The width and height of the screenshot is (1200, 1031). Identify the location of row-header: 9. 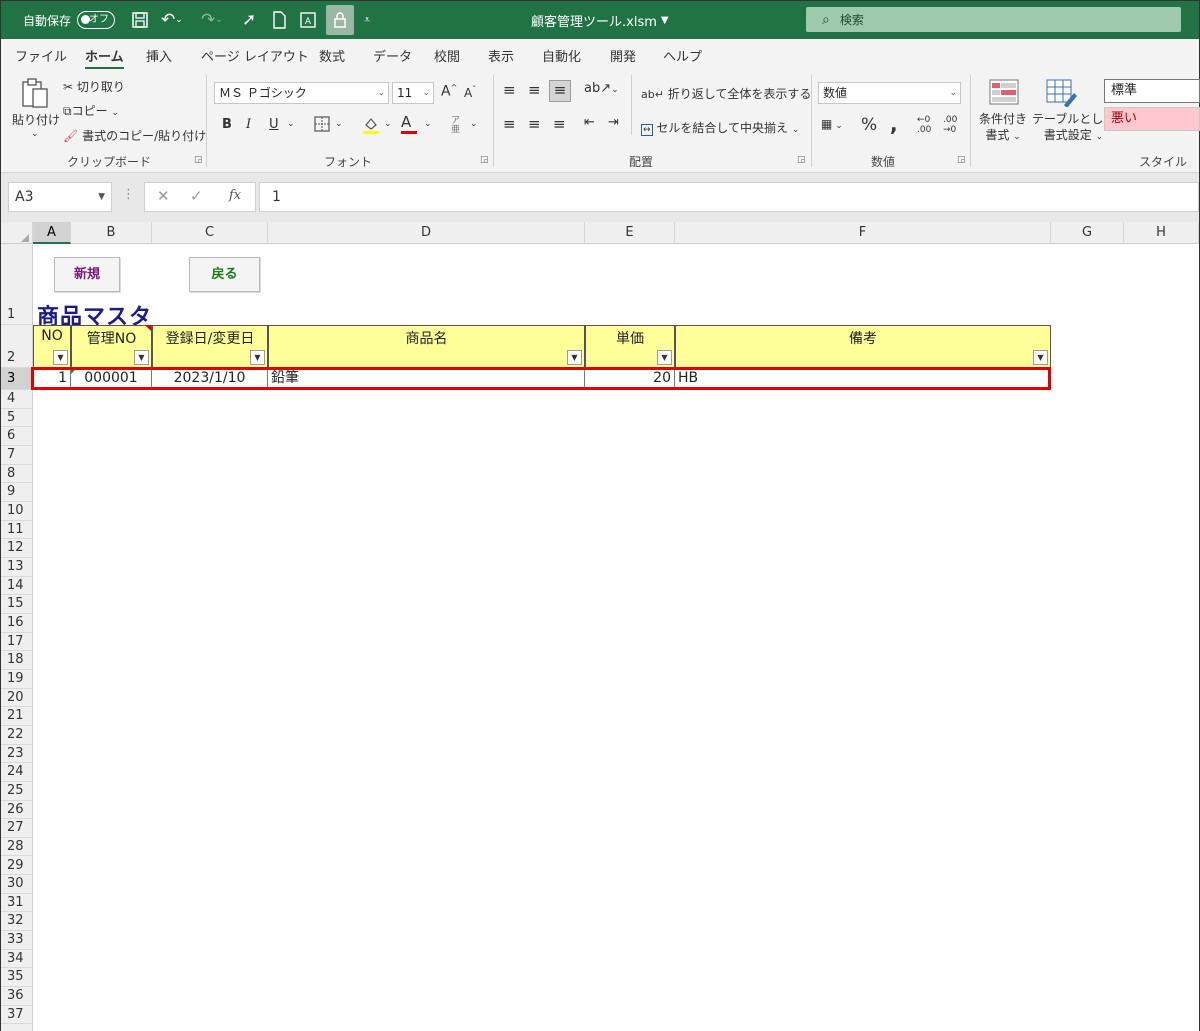
(16, 492).